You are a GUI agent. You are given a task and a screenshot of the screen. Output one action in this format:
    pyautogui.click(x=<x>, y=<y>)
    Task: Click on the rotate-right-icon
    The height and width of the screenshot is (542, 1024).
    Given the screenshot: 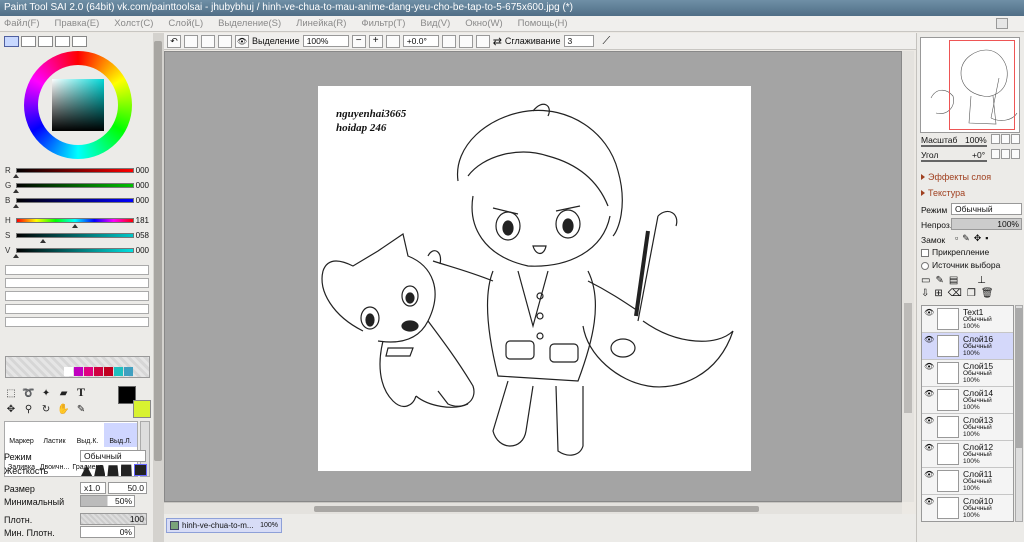 What is the action you would take?
    pyautogui.click(x=465, y=41)
    